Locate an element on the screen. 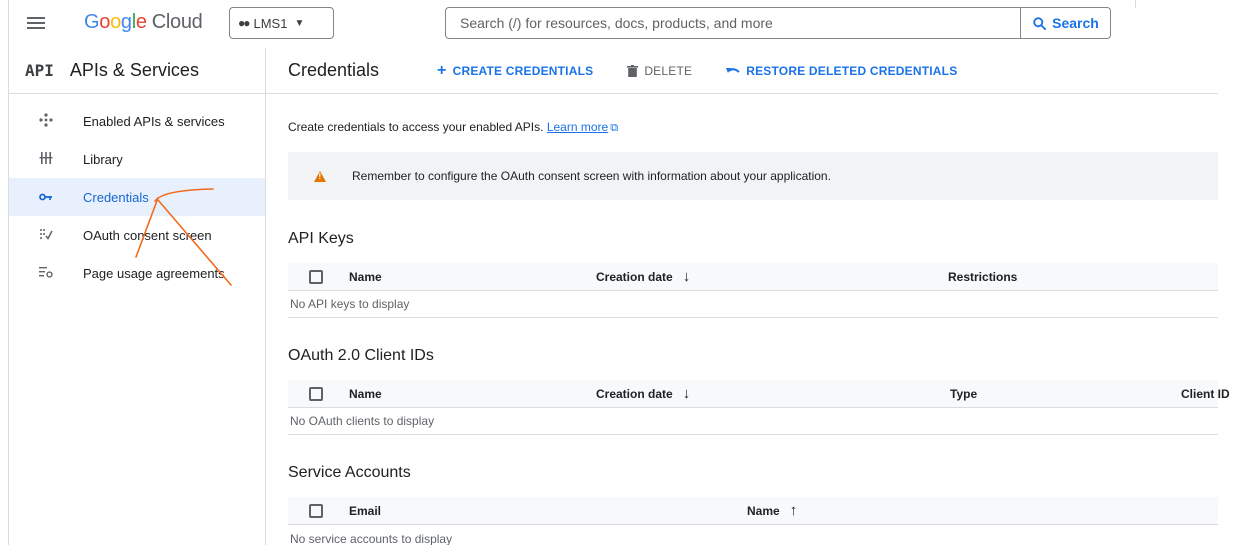 This screenshot has height=545, width=1233. oauth-empty-row: No OAuth clients to display is located at coordinates (753, 421).